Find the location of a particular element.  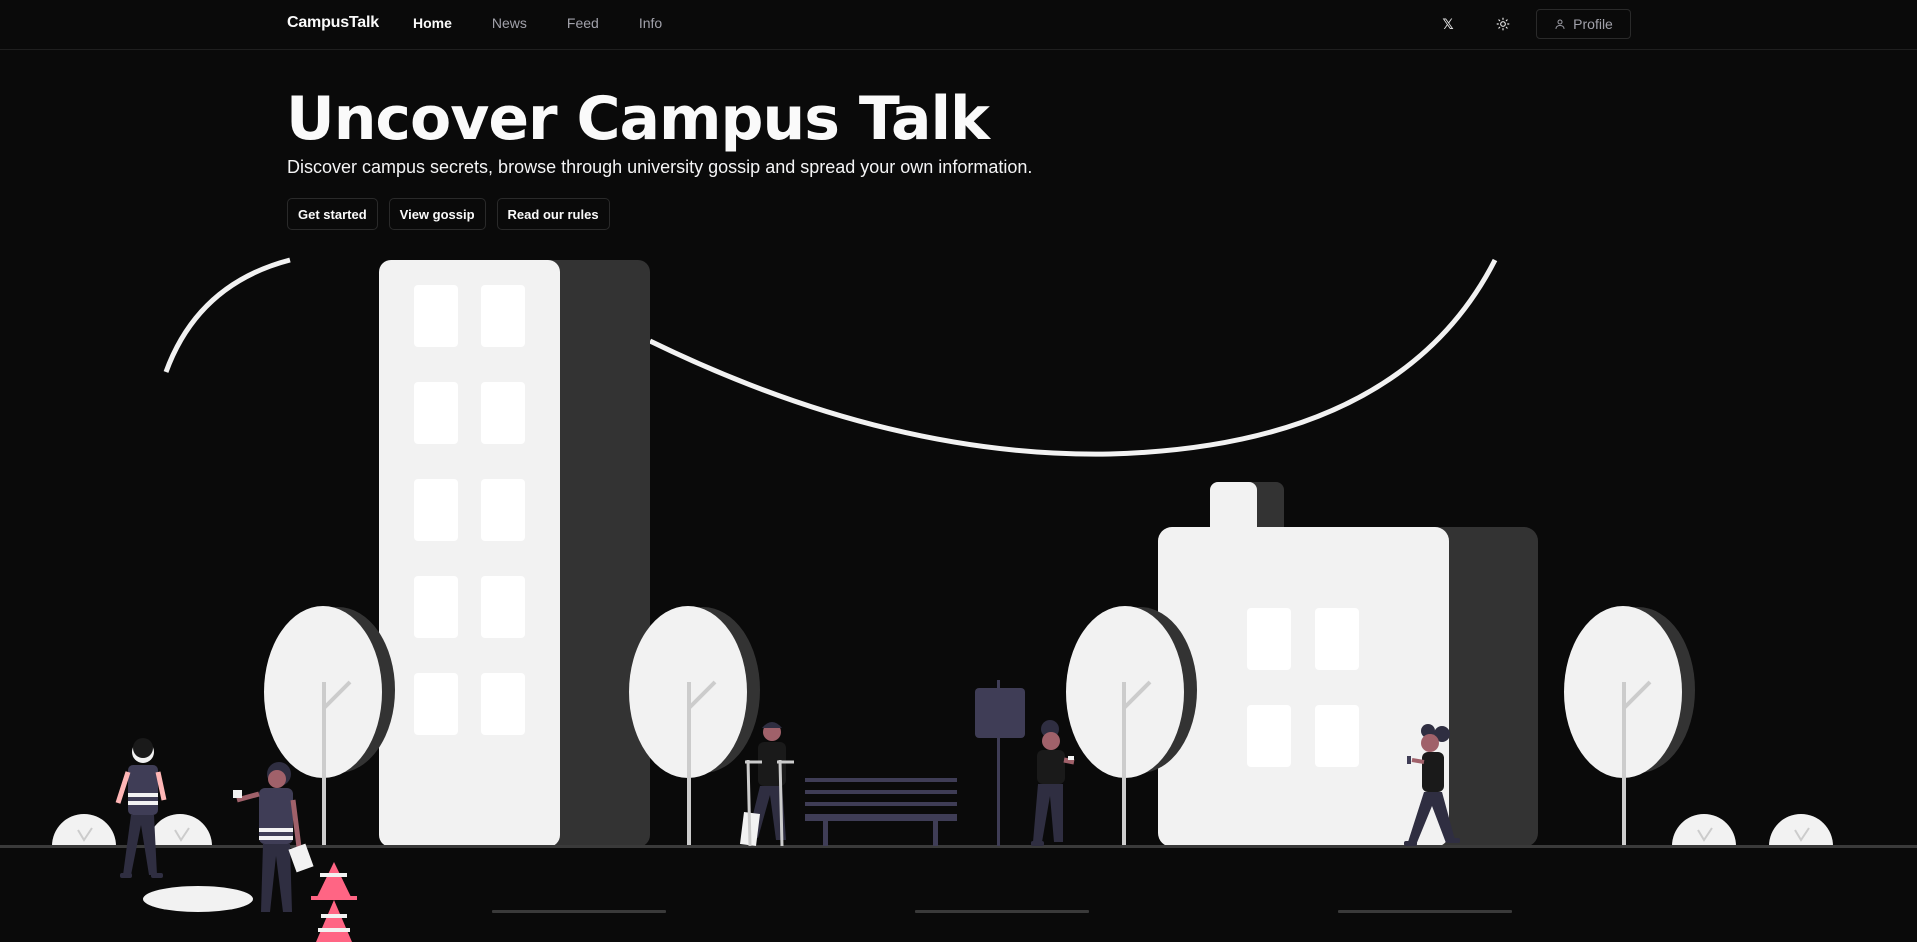

bench is located at coordinates (881, 812).